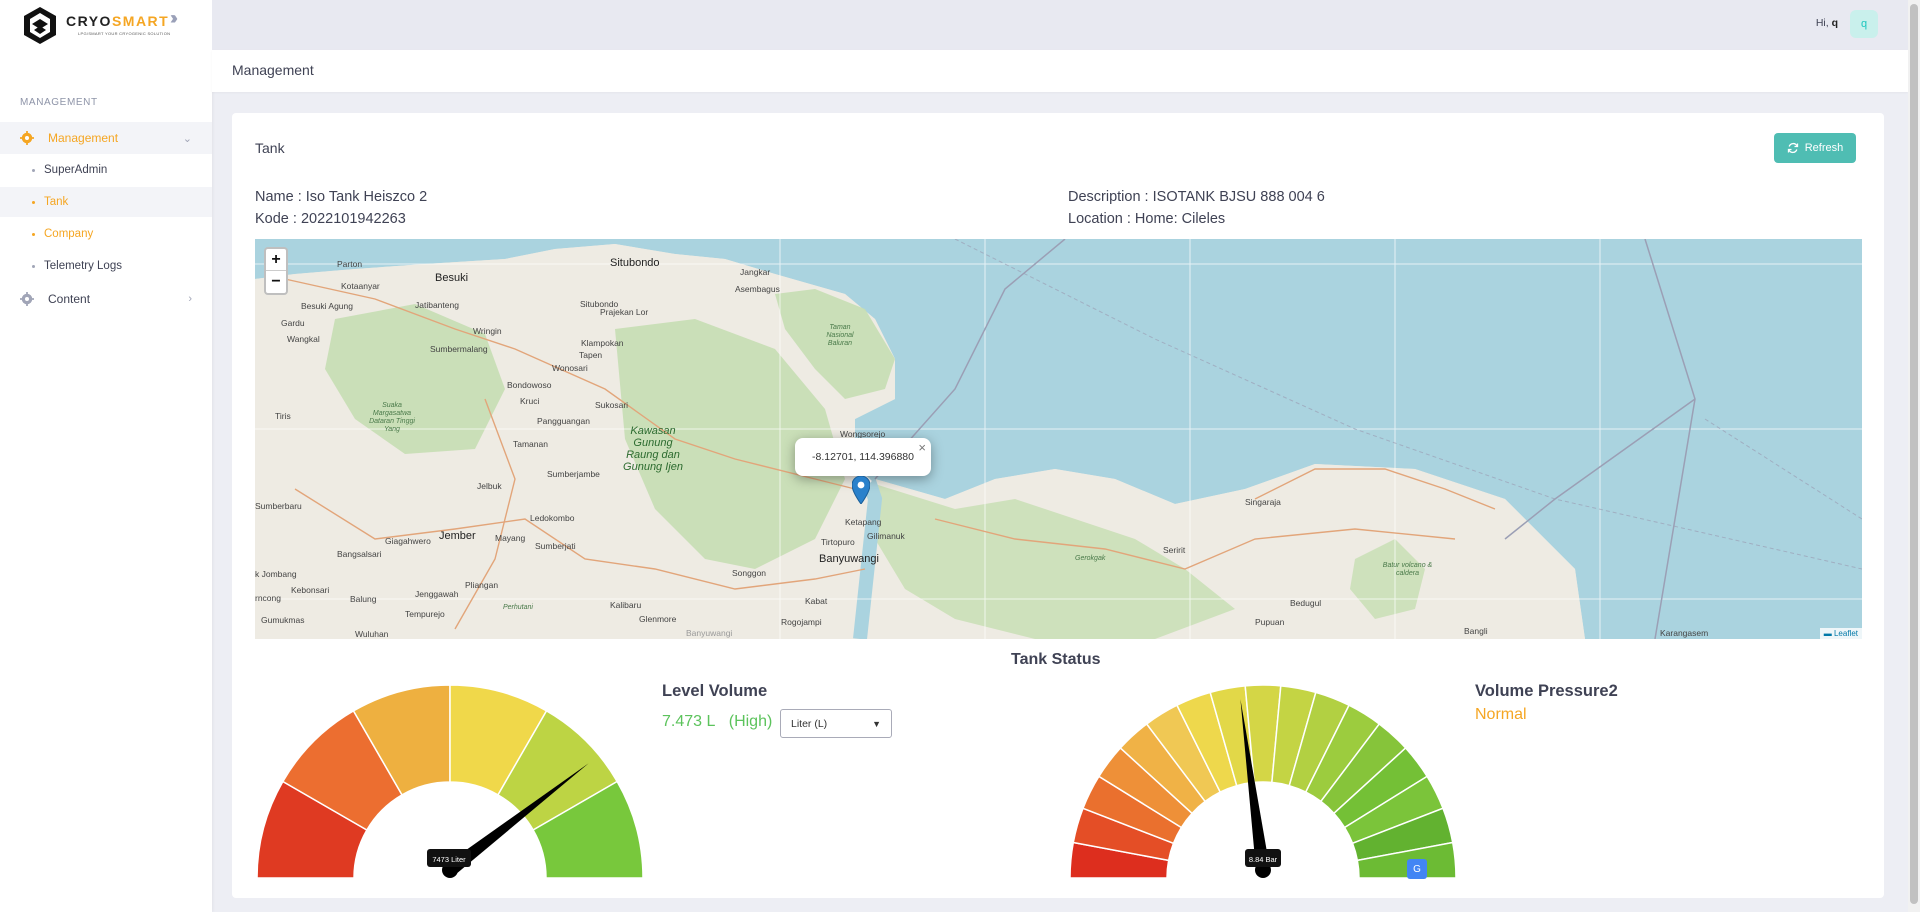 The height and width of the screenshot is (912, 1920). I want to click on map-label: Kawasan Gunung Raung dan Gunung Ijen, so click(653, 449).